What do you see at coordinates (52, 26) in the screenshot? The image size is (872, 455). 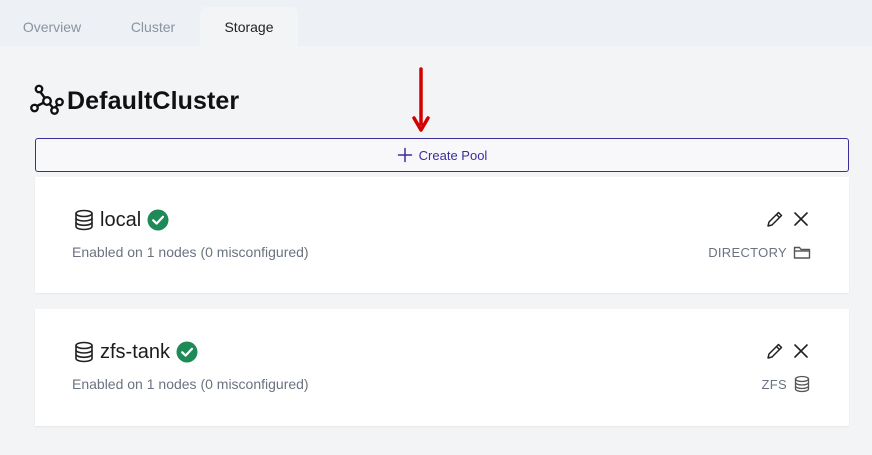 I see `tab-overview: Overview` at bounding box center [52, 26].